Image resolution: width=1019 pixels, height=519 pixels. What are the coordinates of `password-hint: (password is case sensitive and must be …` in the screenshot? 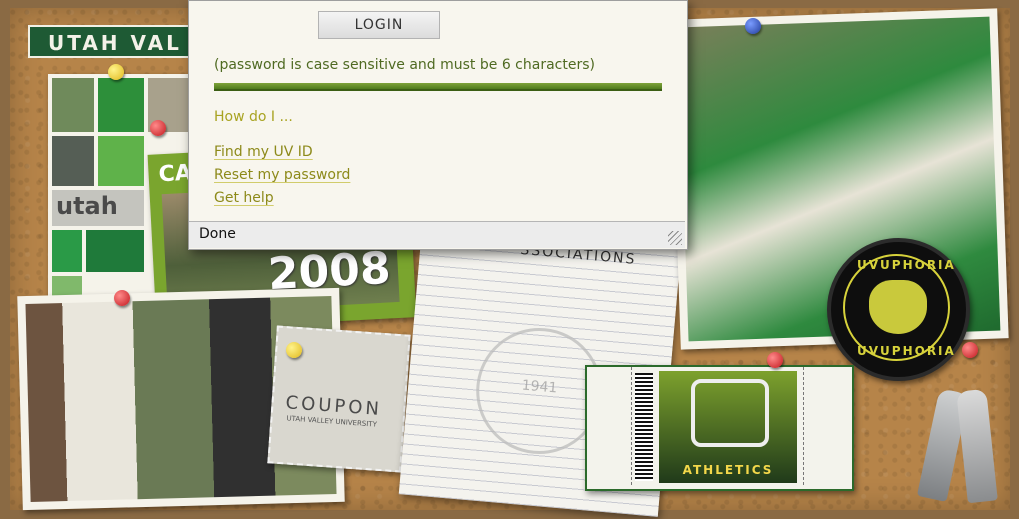 It's located at (404, 65).